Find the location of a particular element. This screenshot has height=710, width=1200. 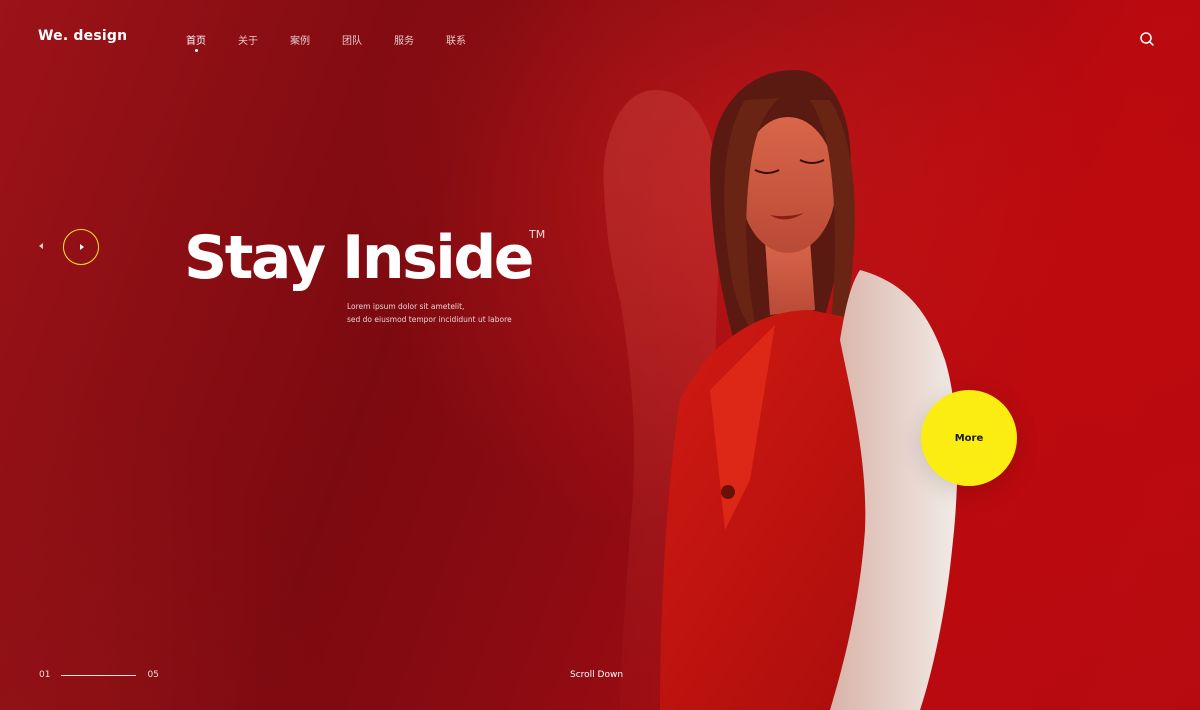

slide-total: 05 is located at coordinates (153, 675).